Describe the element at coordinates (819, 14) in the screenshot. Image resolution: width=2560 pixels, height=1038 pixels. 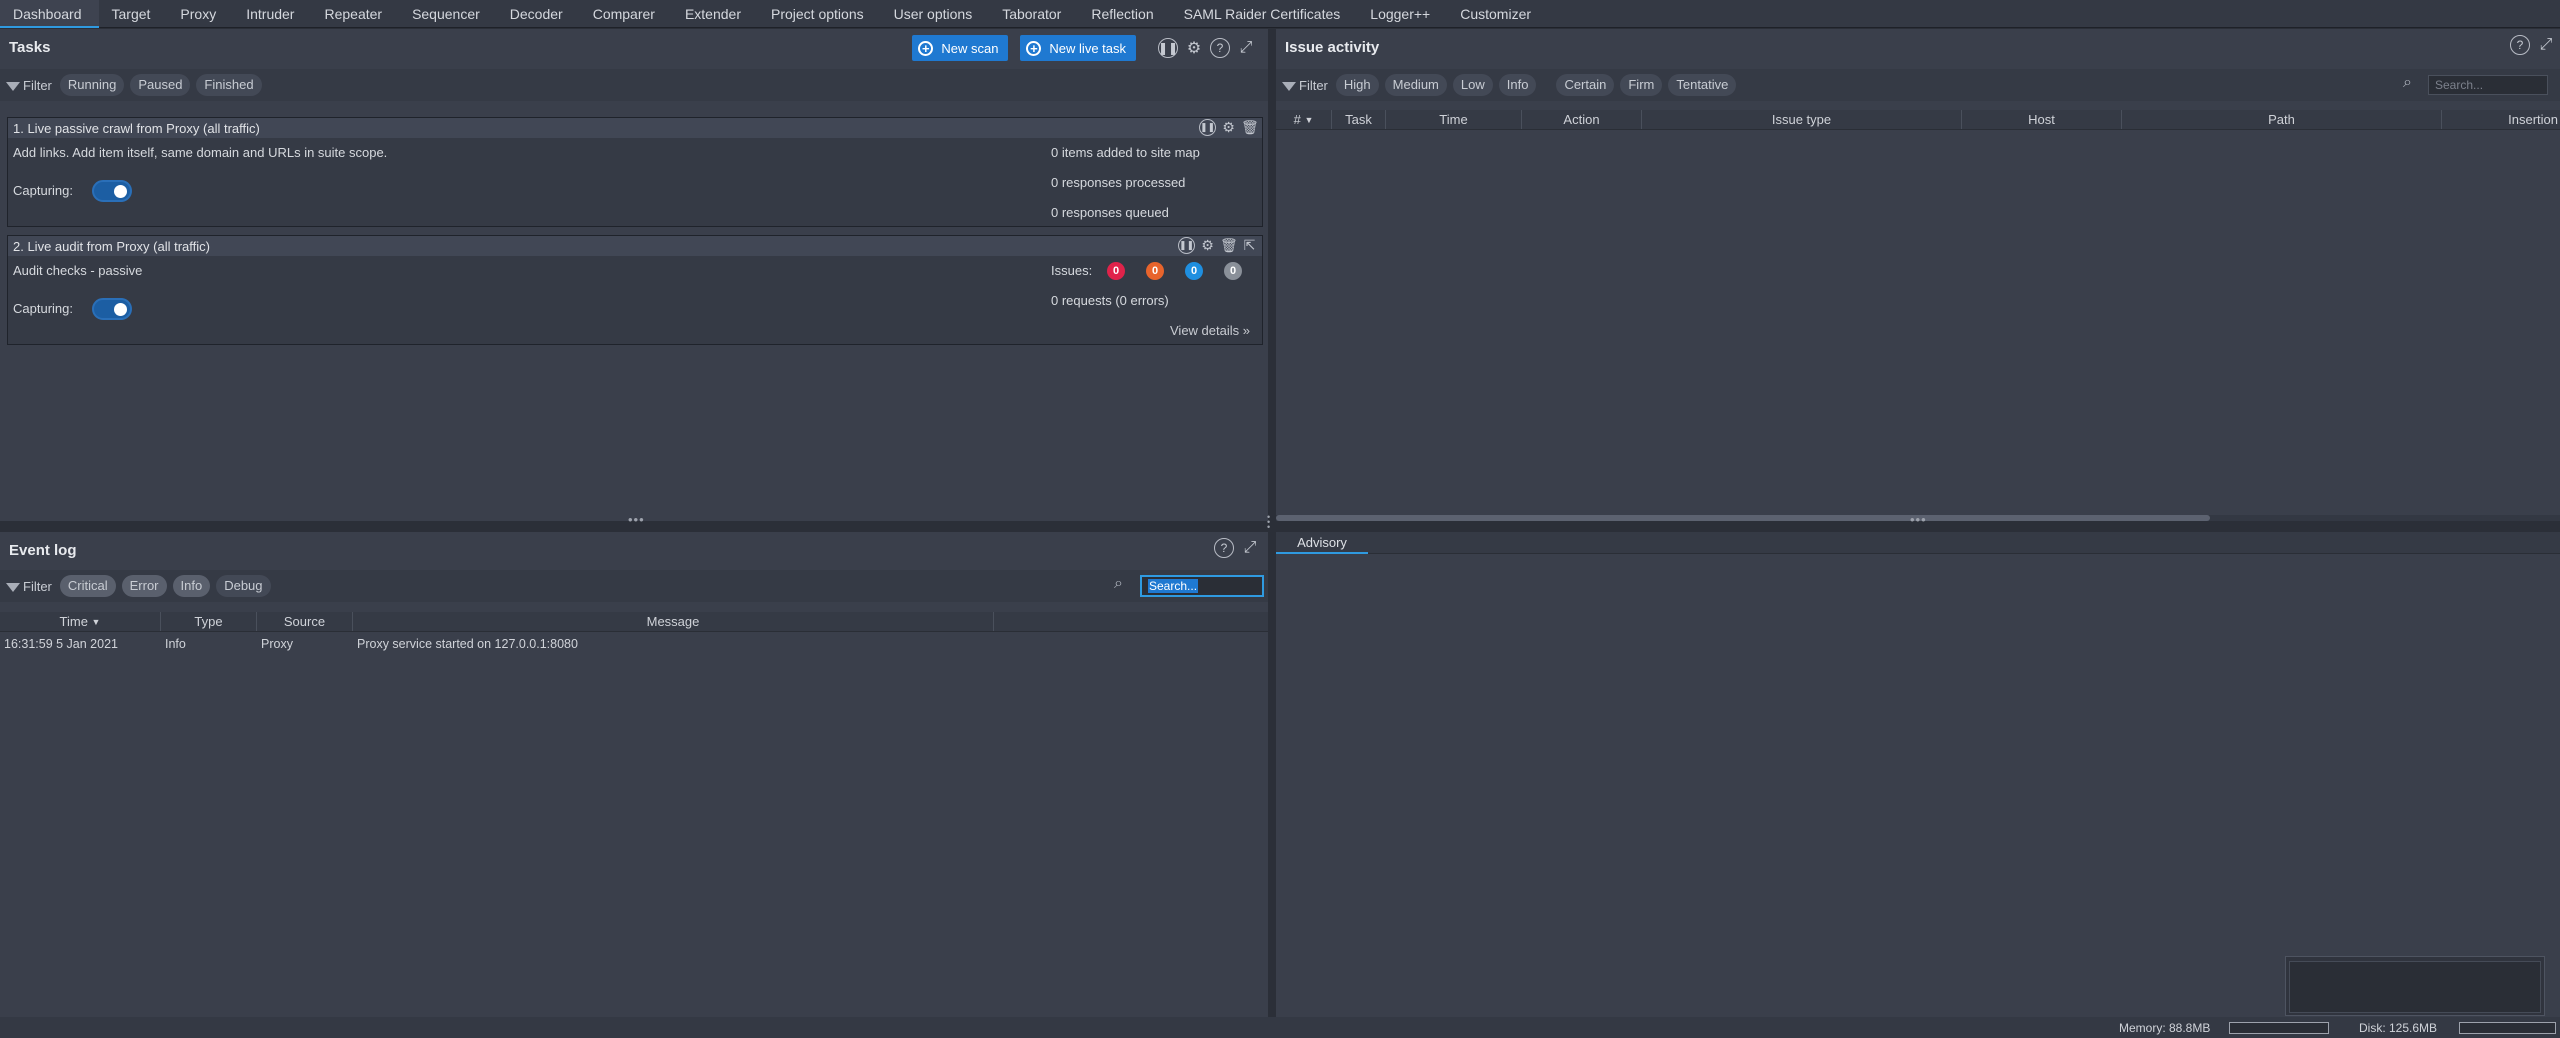
I see `tab-project-options: Project options` at that location.